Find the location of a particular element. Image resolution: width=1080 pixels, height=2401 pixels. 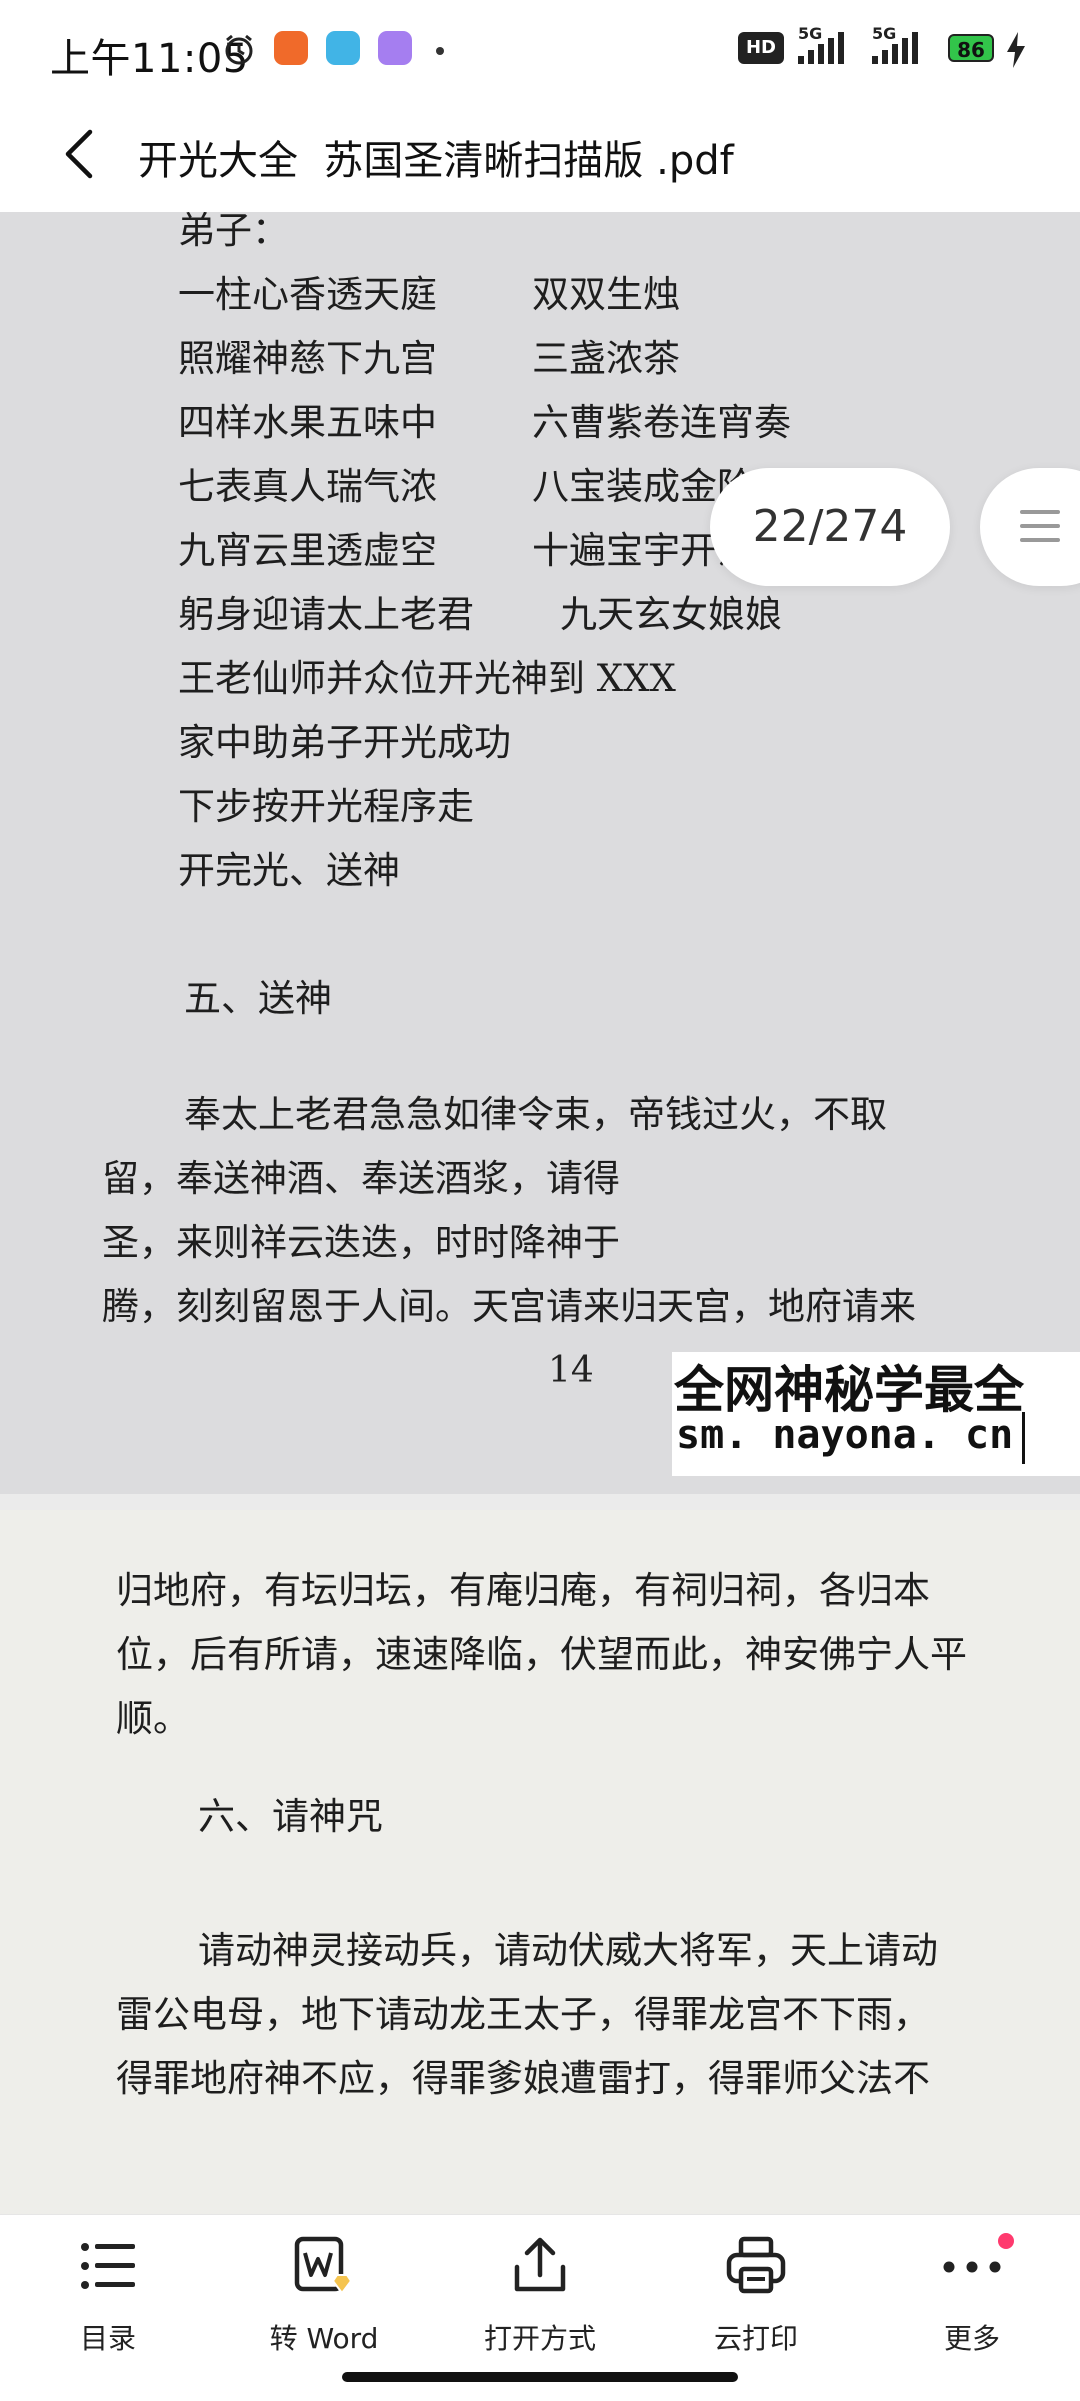

section-heading: 六、请神咒 is located at coordinates (290, 1816).